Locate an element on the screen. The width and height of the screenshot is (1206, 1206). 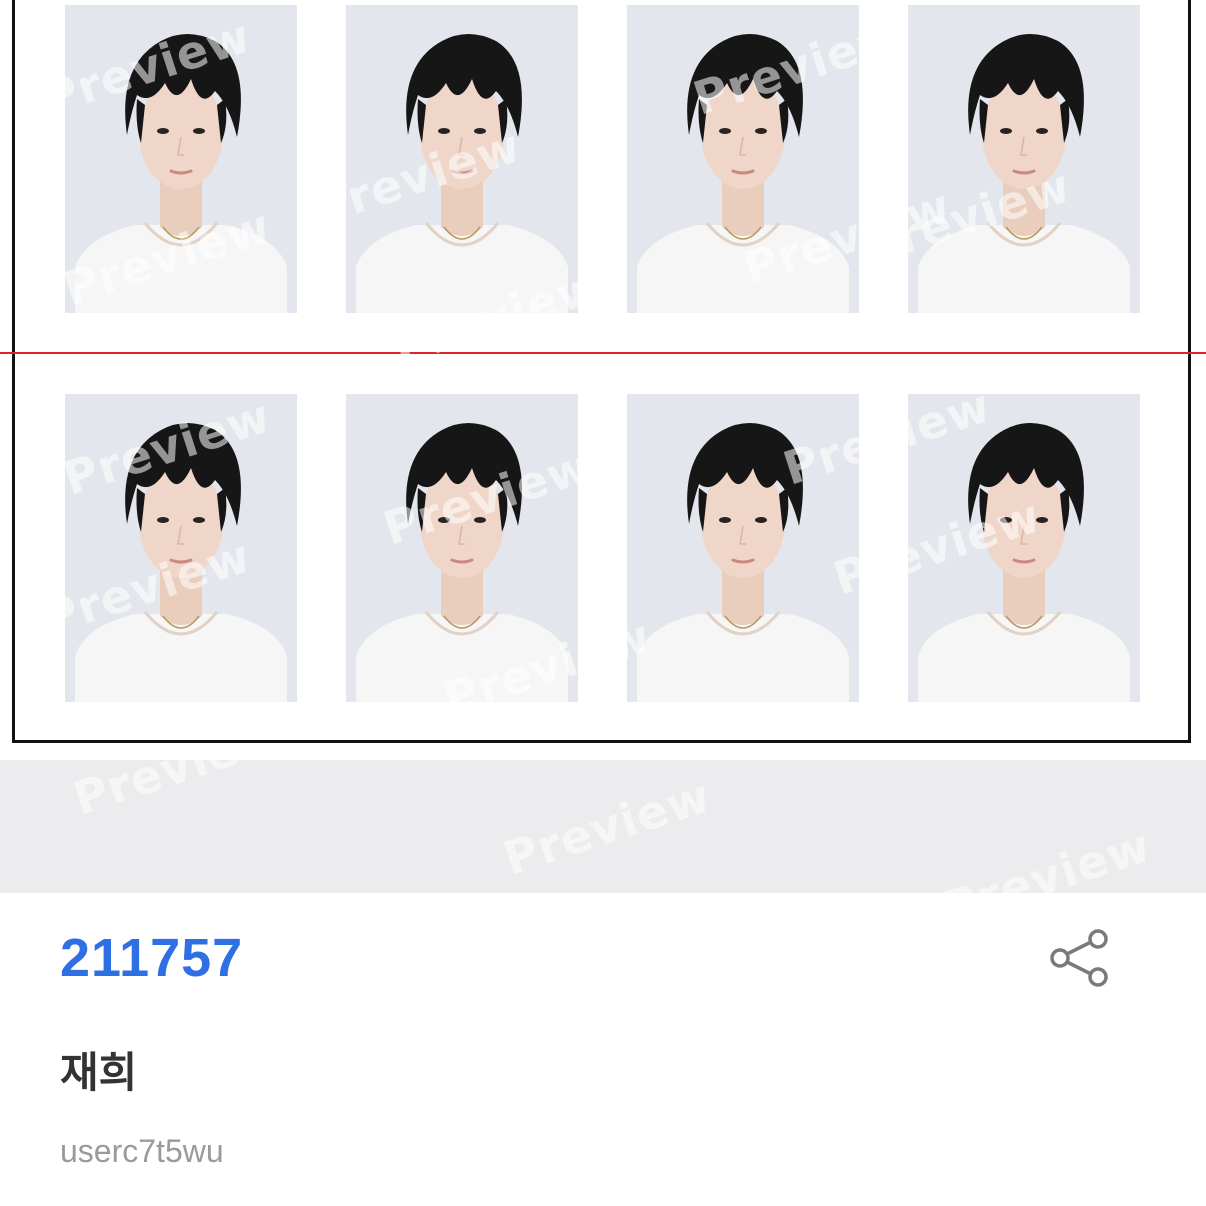
item-code: 211757 is located at coordinates (152, 958).